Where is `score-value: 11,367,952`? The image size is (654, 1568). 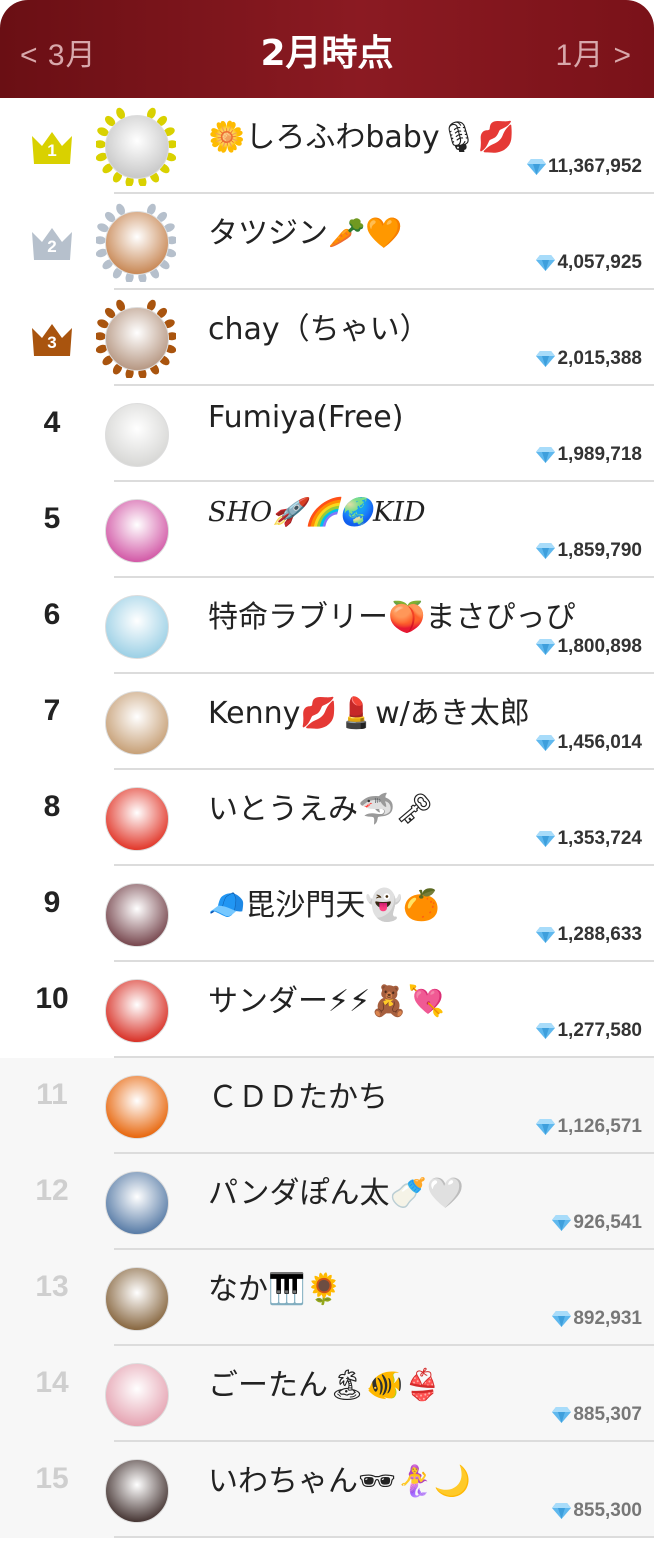 score-value: 11,367,952 is located at coordinates (594, 166).